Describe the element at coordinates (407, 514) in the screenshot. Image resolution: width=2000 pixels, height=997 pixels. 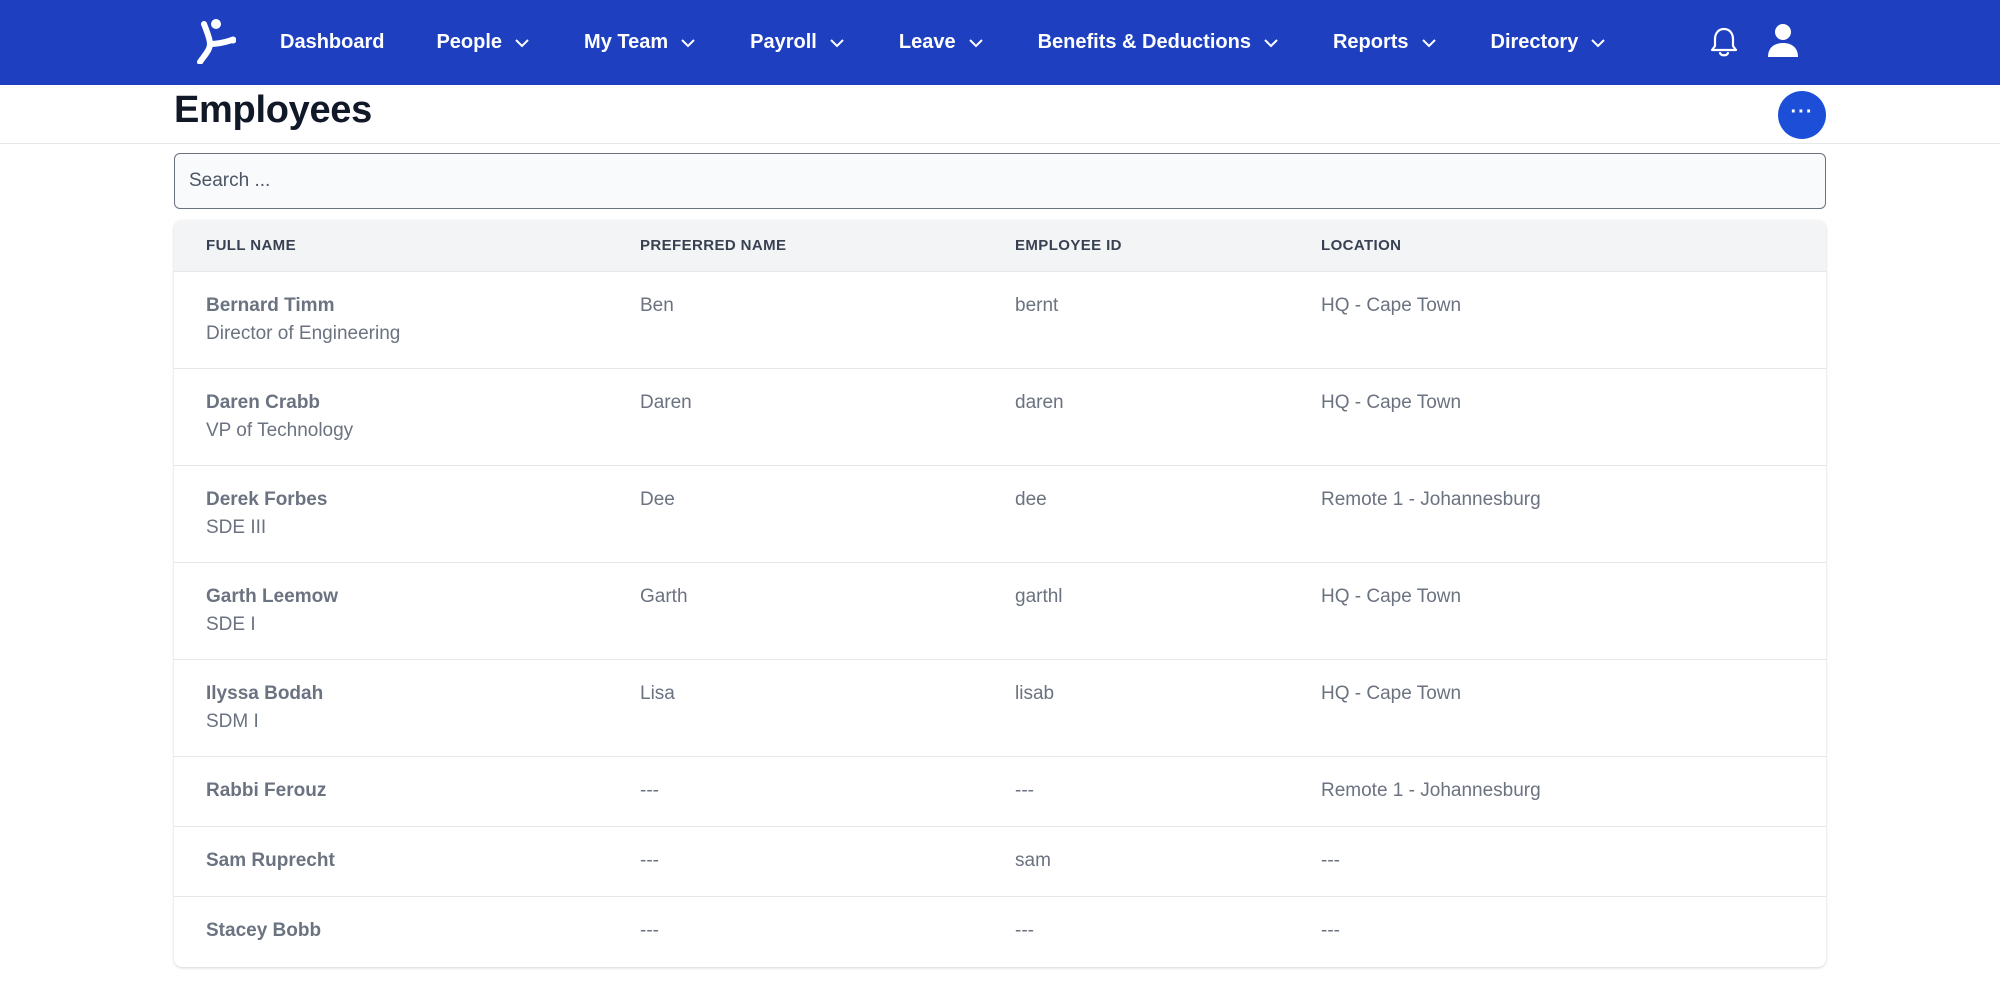
I see `cell-full-name: Derek Forbes SDE III` at that location.